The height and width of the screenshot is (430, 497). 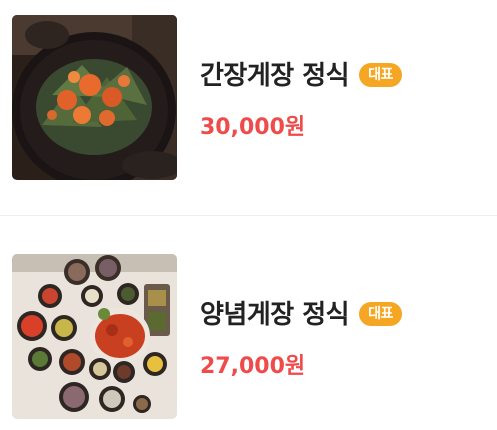 What do you see at coordinates (94, 97) in the screenshot?
I see `soy-crab-photo` at bounding box center [94, 97].